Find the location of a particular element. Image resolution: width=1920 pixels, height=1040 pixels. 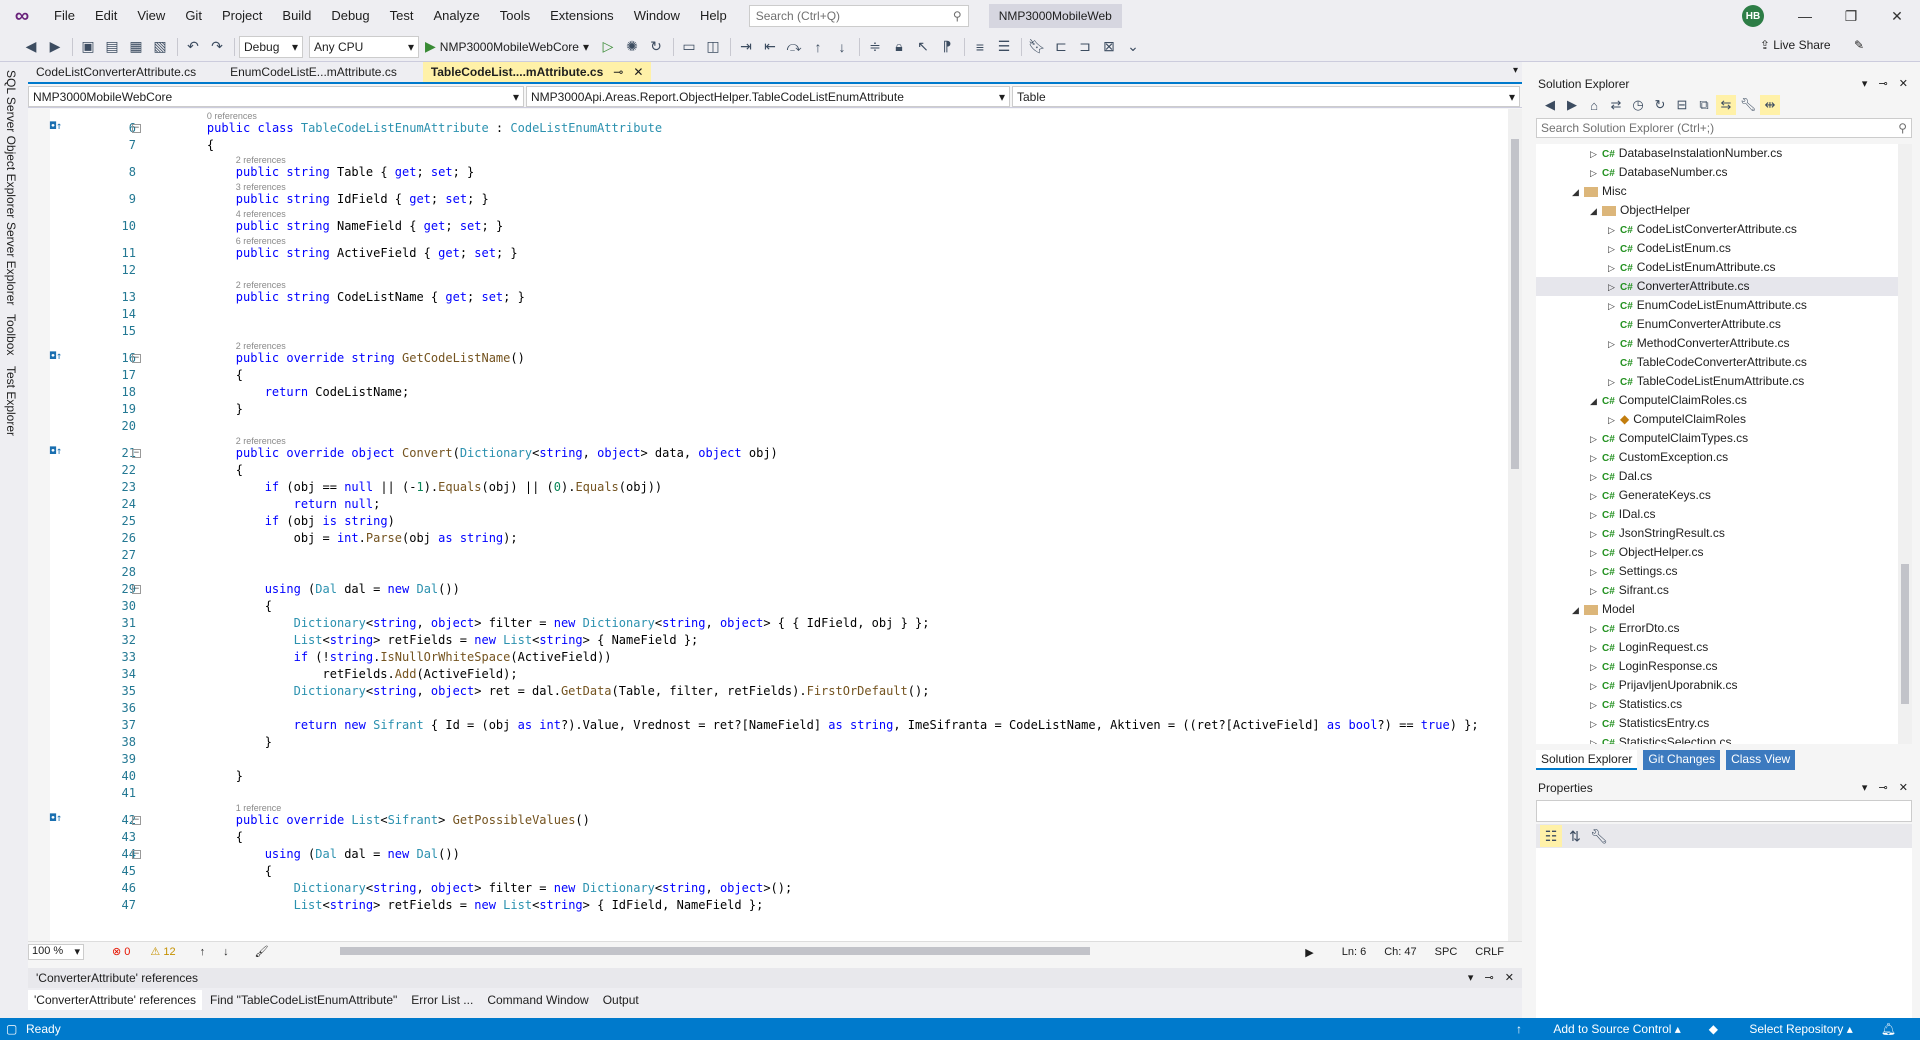

solution-search-input: Search Solution Explorer (Ctrl+;) ⚲ is located at coordinates (1724, 128).